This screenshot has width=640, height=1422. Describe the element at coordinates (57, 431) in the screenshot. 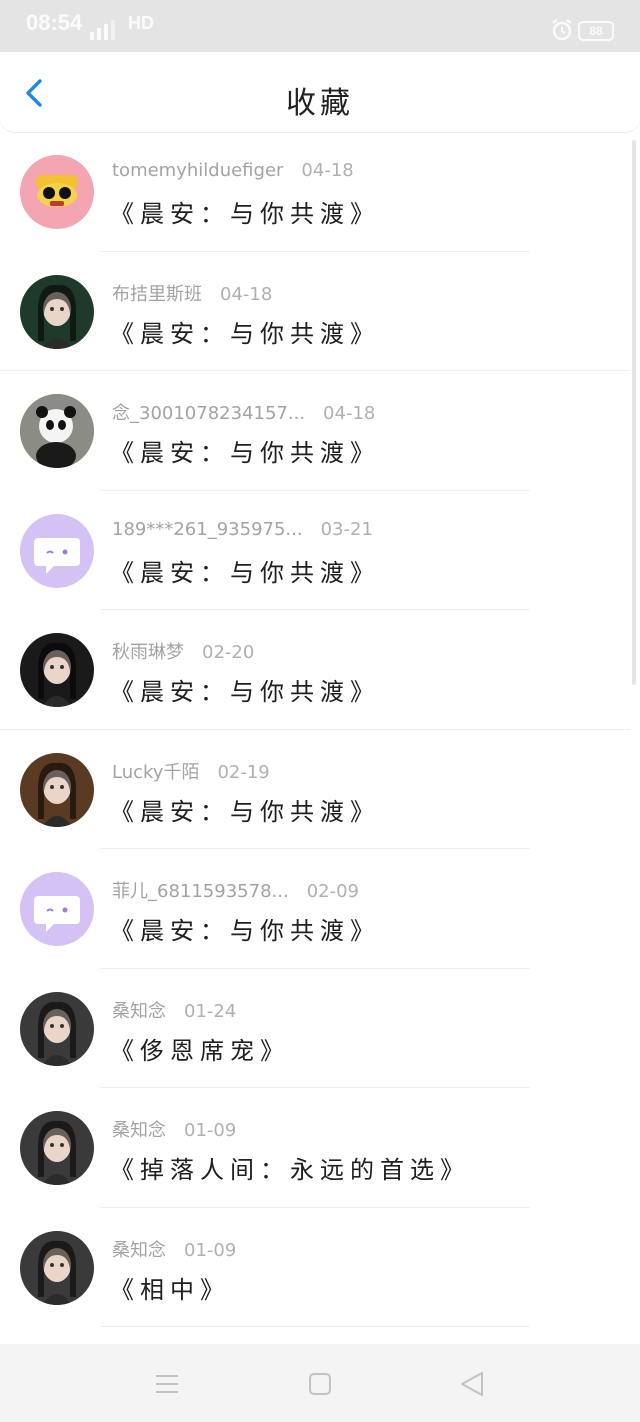

I see `panda-avatar` at that location.